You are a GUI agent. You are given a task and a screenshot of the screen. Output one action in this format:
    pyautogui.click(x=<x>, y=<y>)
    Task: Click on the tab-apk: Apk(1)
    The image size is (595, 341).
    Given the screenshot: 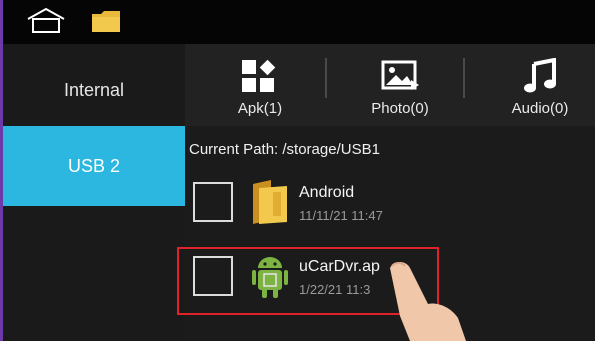 What is the action you would take?
    pyautogui.click(x=260, y=86)
    